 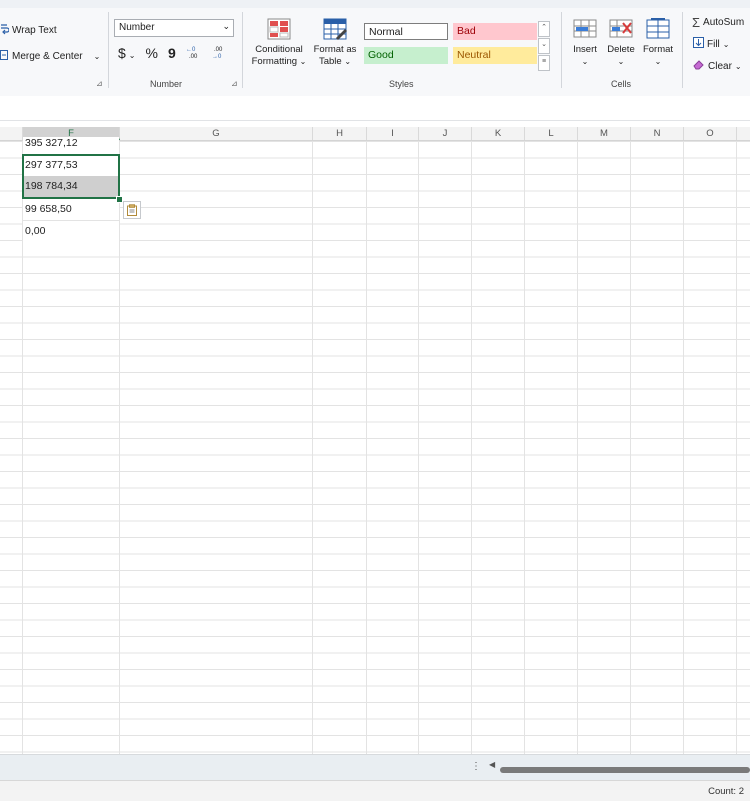 I want to click on column-header-partial, so click(x=11, y=133).